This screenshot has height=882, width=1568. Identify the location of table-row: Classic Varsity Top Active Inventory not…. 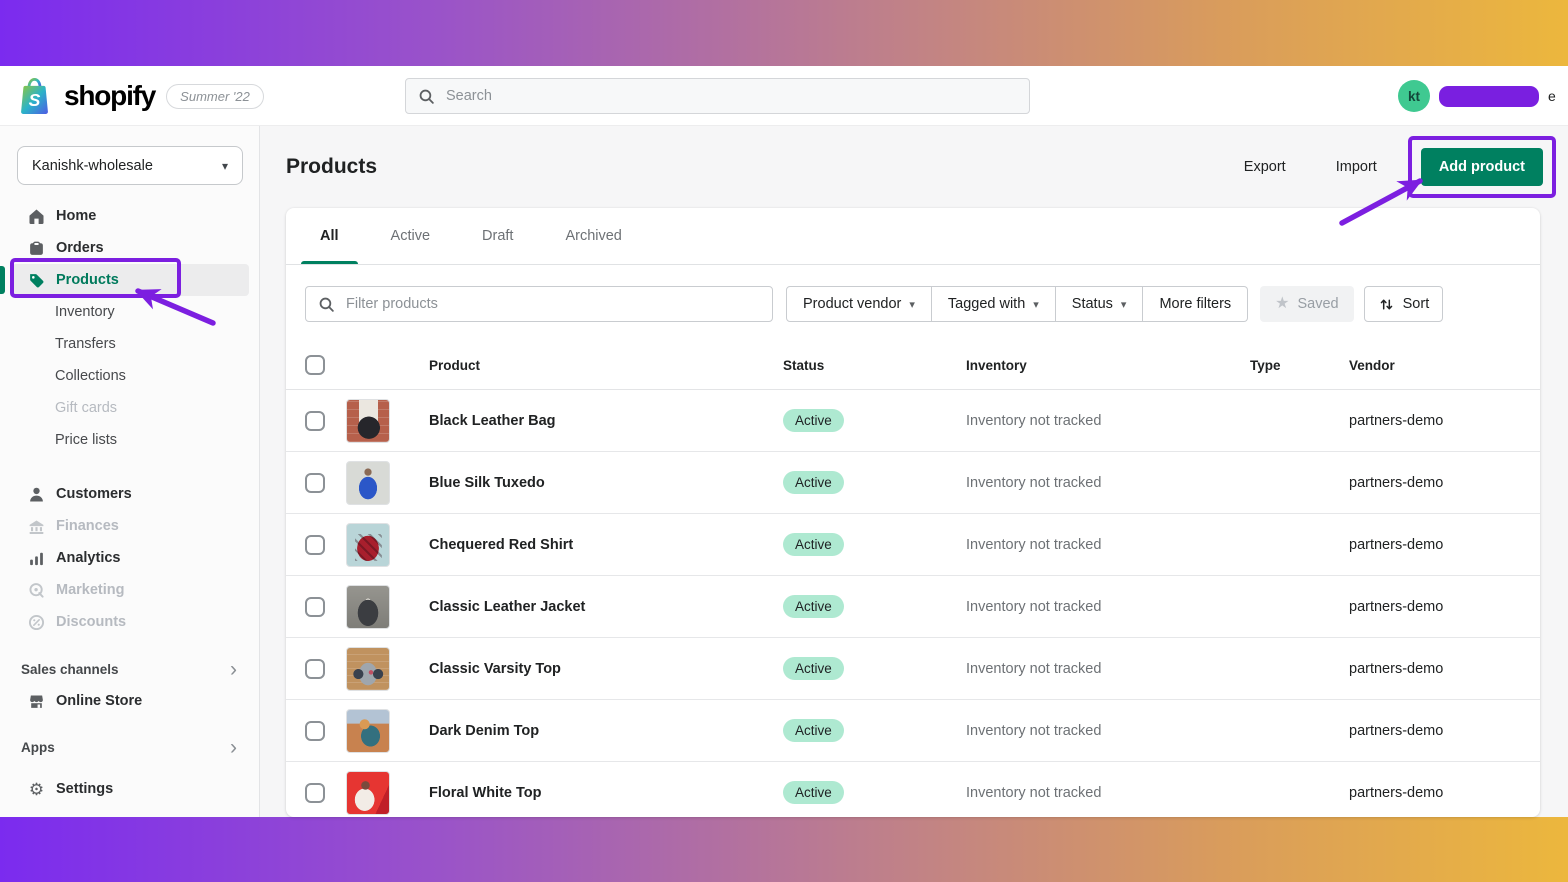
(913, 669).